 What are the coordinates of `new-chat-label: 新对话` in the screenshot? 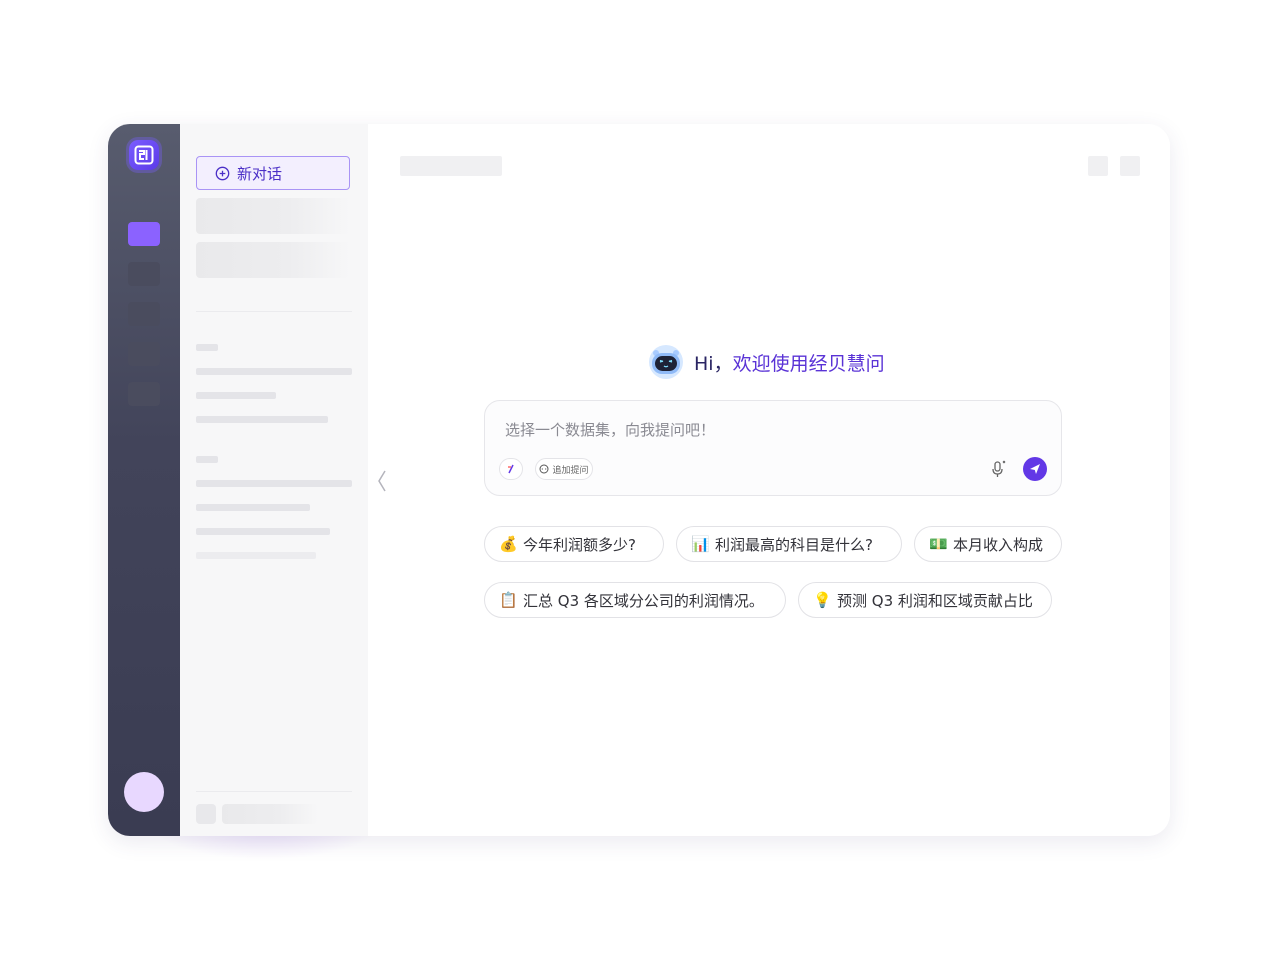 It's located at (260, 173).